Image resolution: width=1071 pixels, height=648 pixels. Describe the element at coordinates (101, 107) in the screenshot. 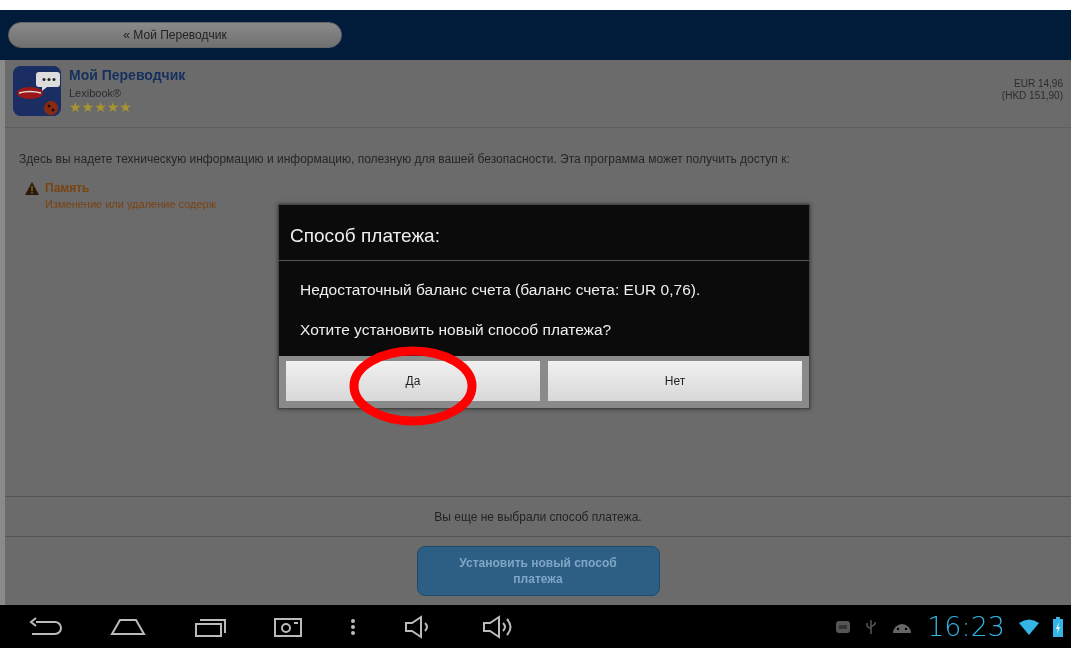

I see `star-rating: ★★★★★` at that location.